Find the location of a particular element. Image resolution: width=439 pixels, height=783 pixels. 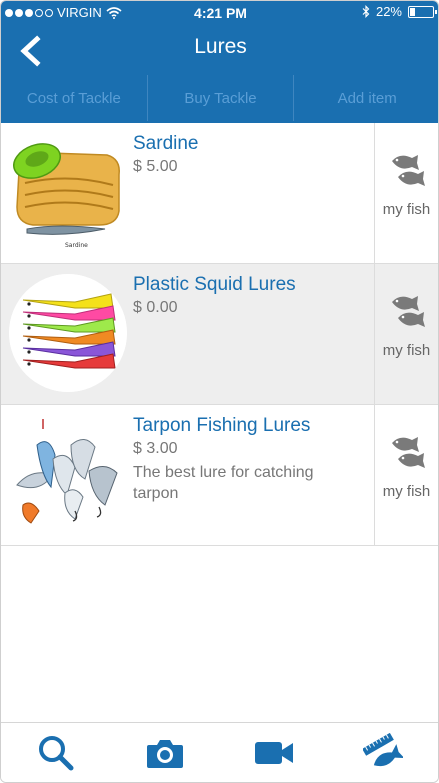

camera-tab is located at coordinates (164, 752).